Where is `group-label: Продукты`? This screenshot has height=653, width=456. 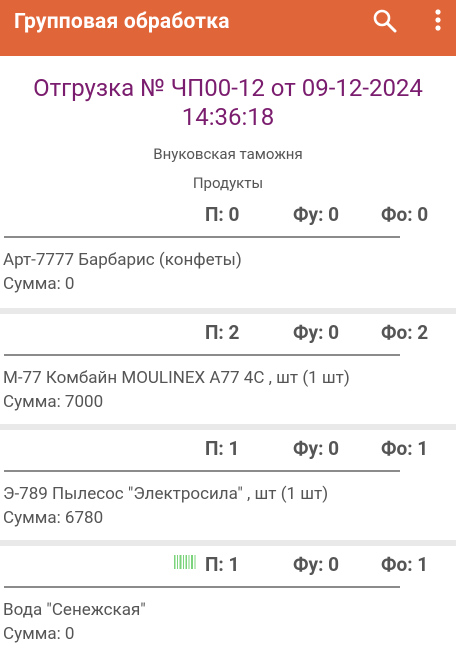
group-label: Продукты is located at coordinates (228, 183).